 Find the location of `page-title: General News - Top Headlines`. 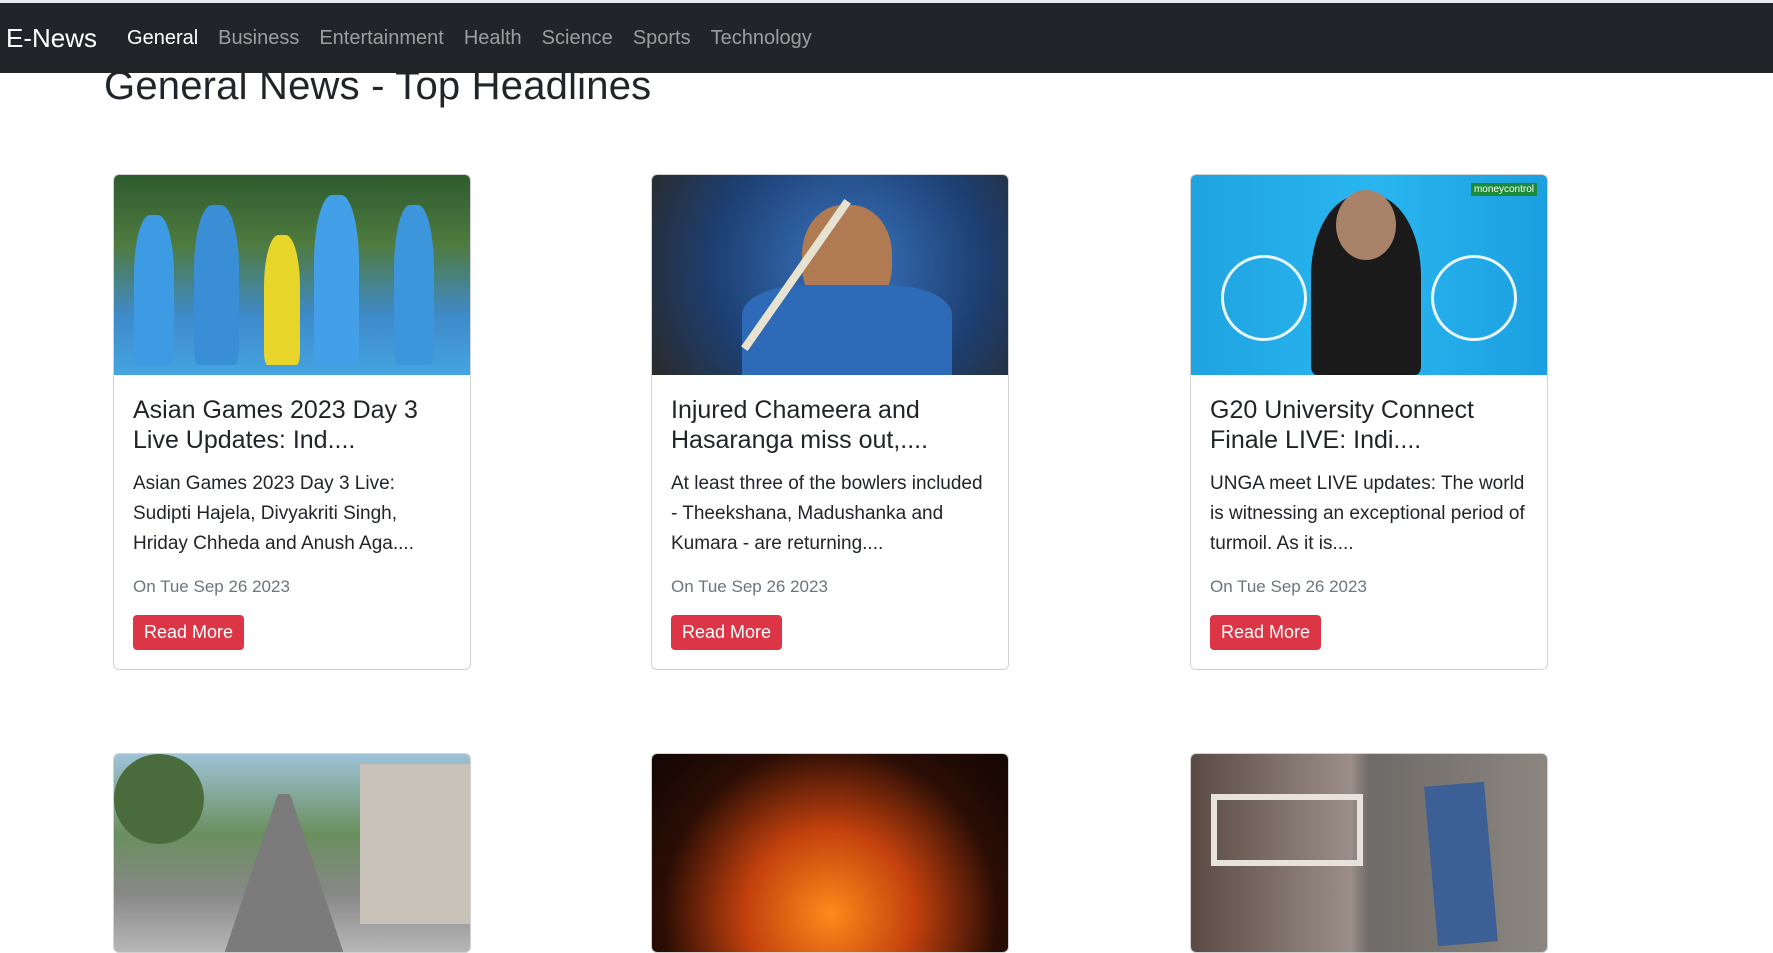

page-title: General News - Top Headlines is located at coordinates (378, 86).